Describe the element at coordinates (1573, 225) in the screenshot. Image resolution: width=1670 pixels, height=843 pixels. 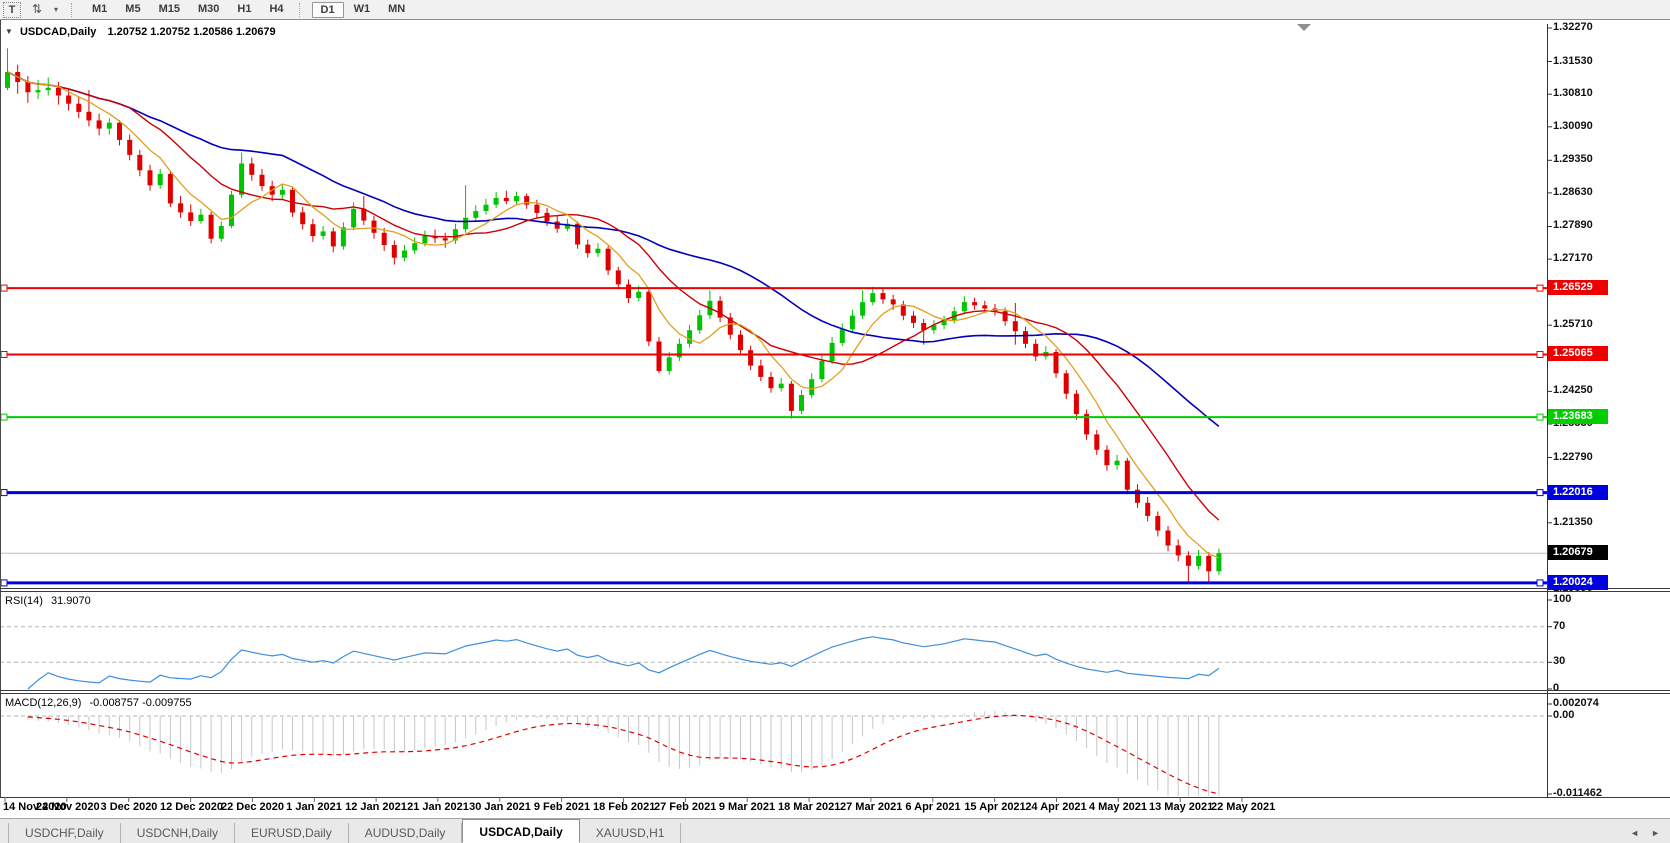
I see `price-tick-label: 1.27890` at that location.